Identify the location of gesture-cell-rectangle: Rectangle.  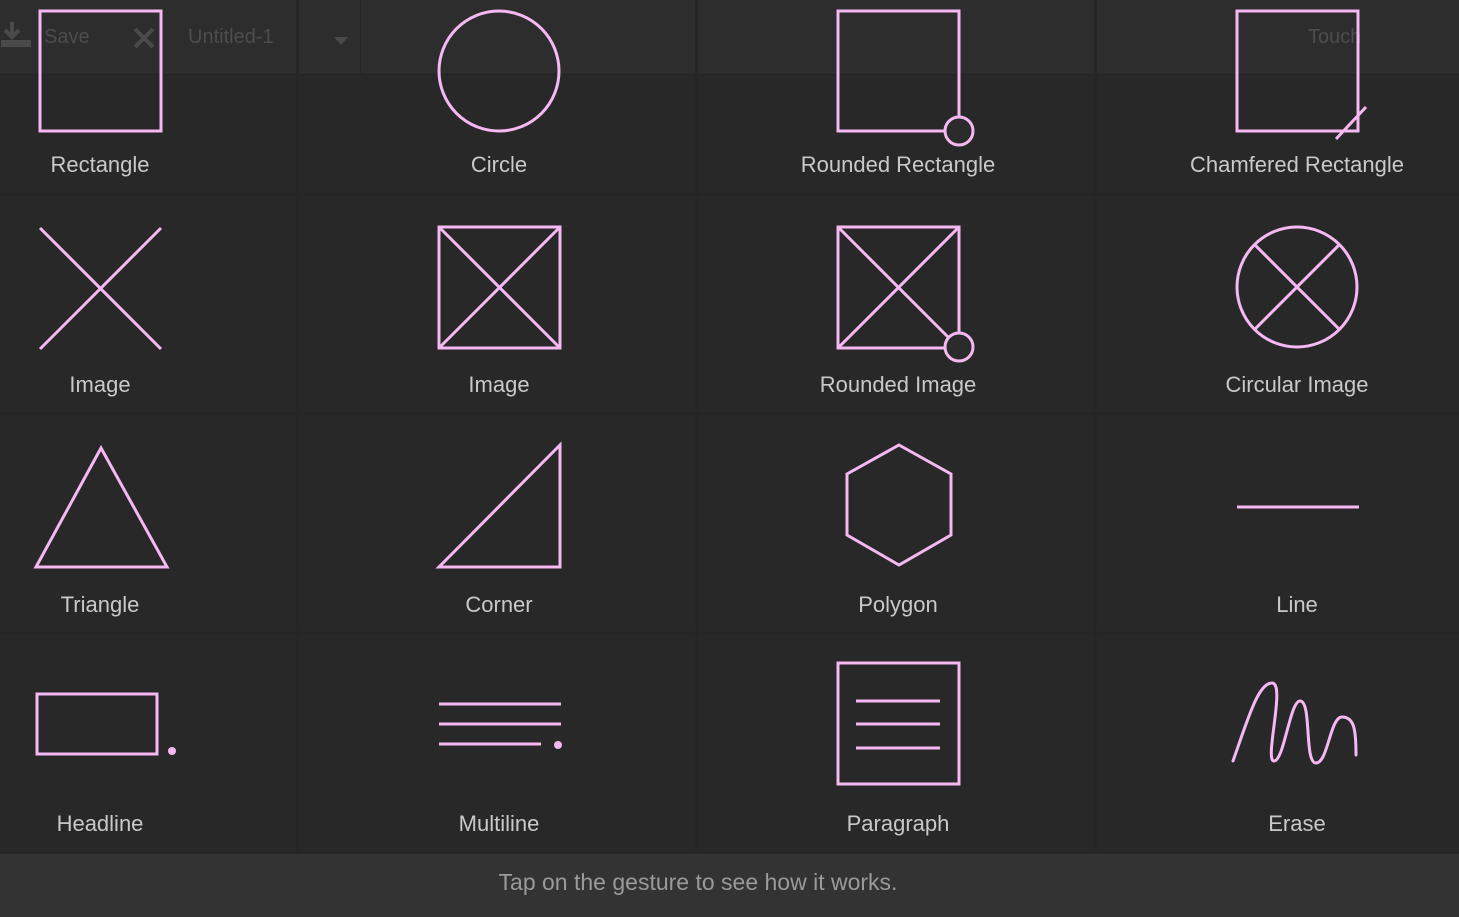
(149, 98).